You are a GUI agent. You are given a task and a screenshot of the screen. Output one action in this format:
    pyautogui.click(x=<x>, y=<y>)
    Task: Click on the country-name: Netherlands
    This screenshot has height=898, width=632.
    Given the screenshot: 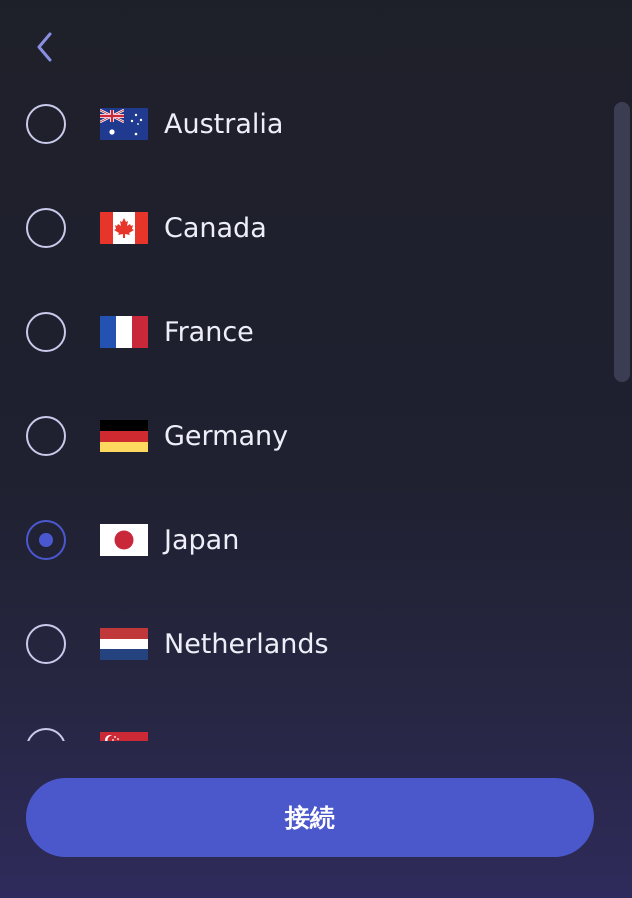 What is the action you would take?
    pyautogui.click(x=246, y=644)
    